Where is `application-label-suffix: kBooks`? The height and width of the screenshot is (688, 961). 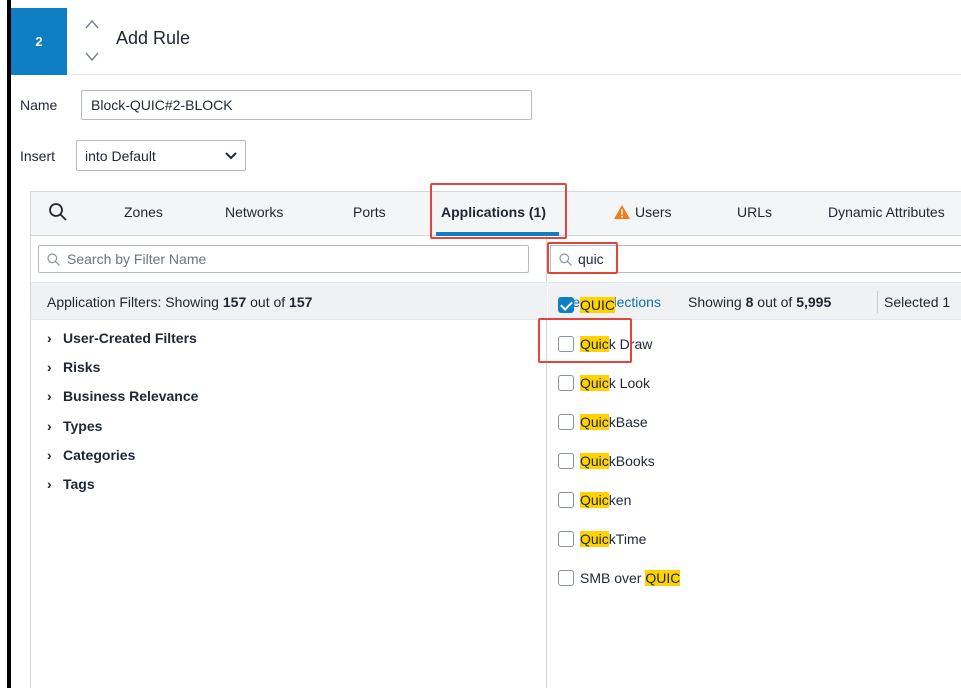
application-label-suffix: kBooks is located at coordinates (631, 461).